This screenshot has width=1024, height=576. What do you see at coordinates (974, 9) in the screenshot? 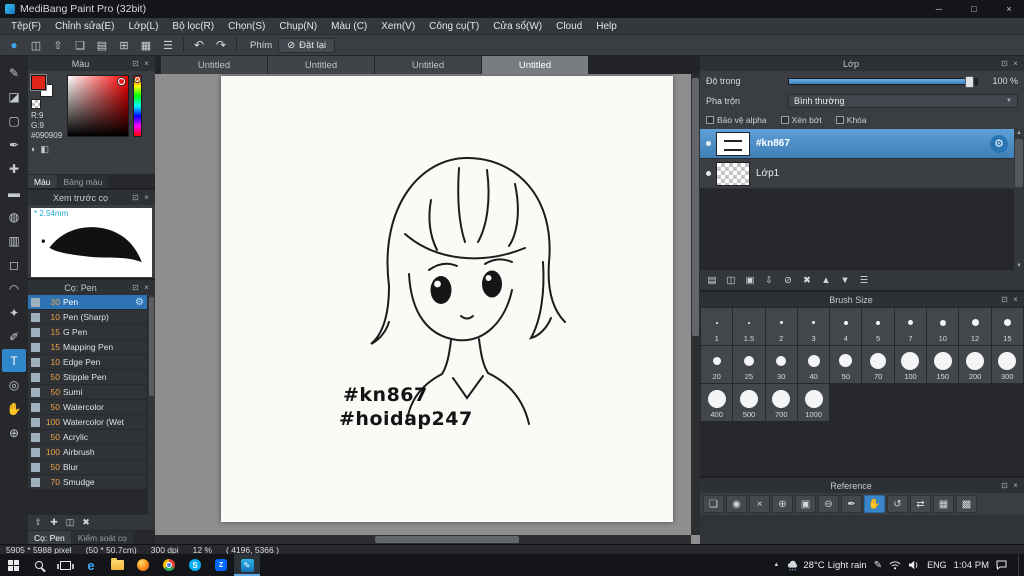
I see `maximize-button: □` at bounding box center [974, 9].